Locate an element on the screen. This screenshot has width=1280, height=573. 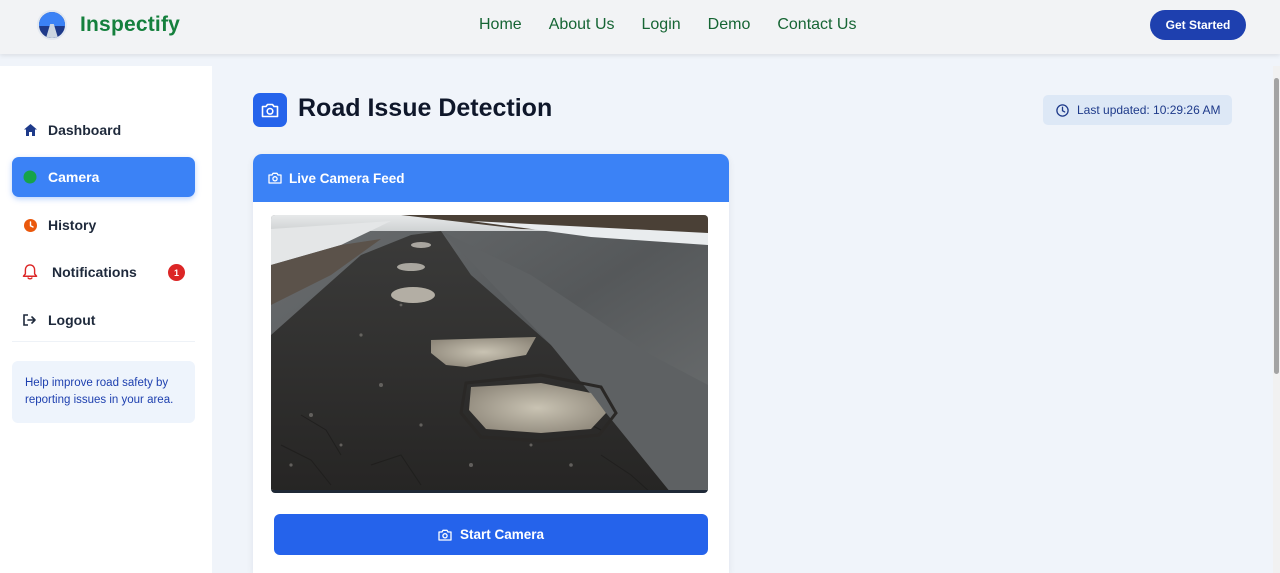
sidebar-item-label: Camera is located at coordinates (74, 177).